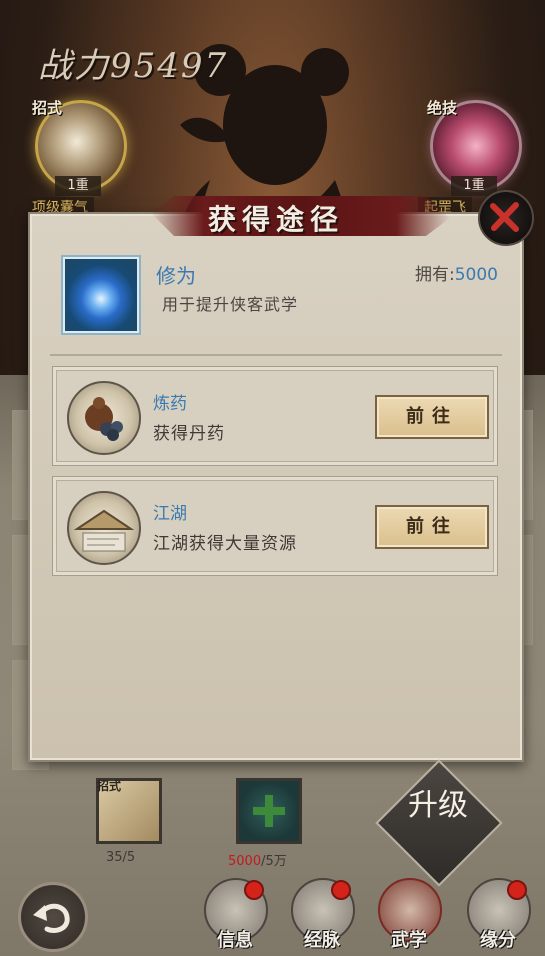 Image resolution: width=545 pixels, height=956 pixels. Describe the element at coordinates (129, 811) in the screenshot. I see `material-skill-scroll: 招式` at that location.